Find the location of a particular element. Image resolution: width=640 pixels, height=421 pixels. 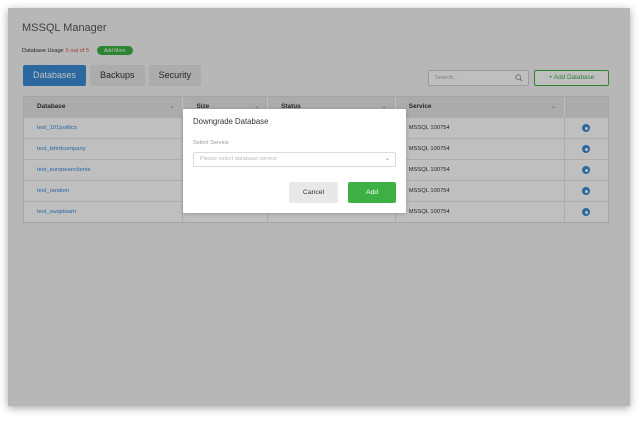

service-select: Please select database service ⌄ is located at coordinates (294, 159).